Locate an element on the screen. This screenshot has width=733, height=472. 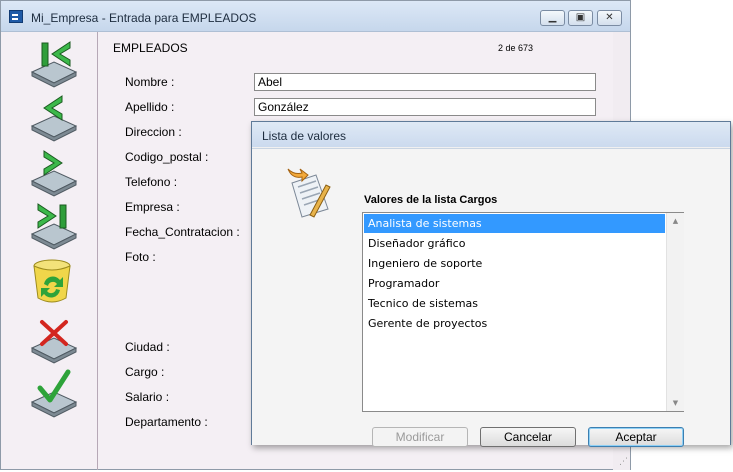
label-cargo: Cargo : is located at coordinates (145, 372).